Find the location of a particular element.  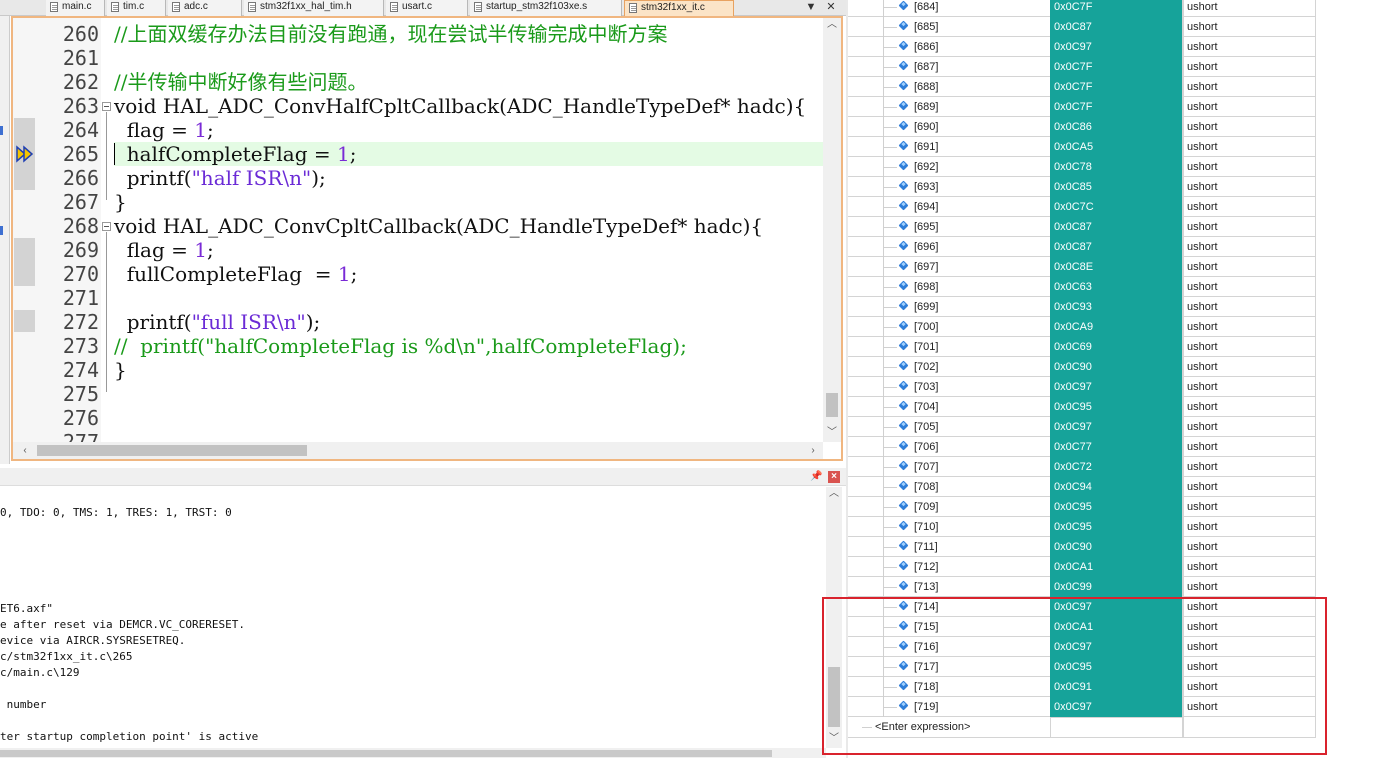

watch-row: [700] 0x0CA9 ushort is located at coordinates (1082, 327).